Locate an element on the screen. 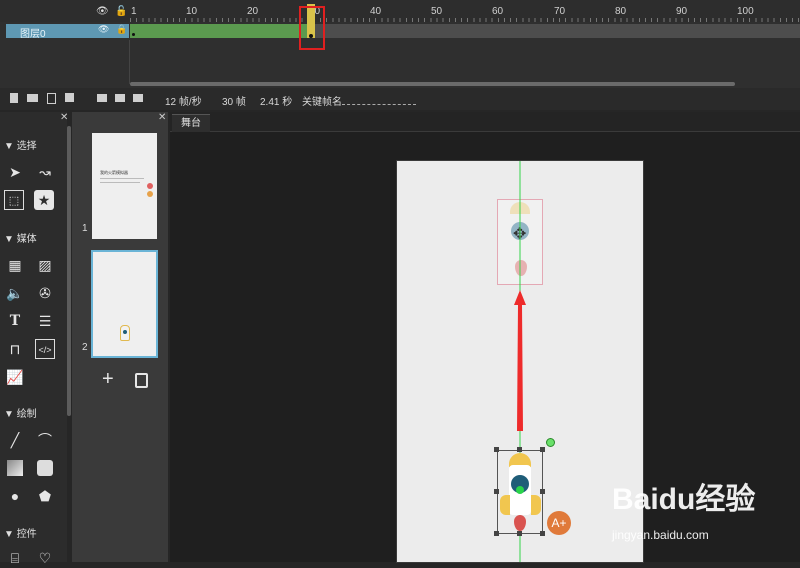  page-number-2: 2 is located at coordinates (85, 347).